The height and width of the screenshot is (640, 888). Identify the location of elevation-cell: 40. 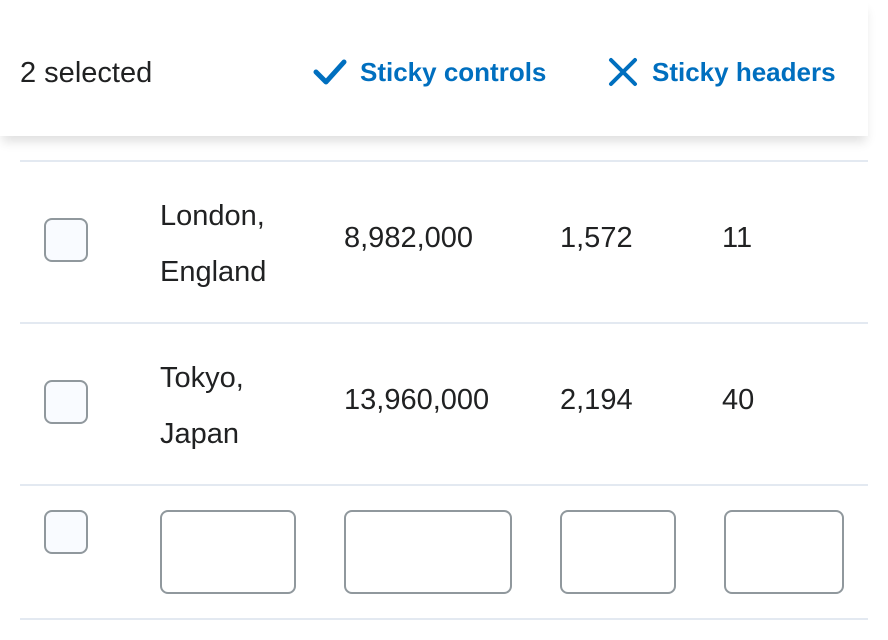
(738, 400).